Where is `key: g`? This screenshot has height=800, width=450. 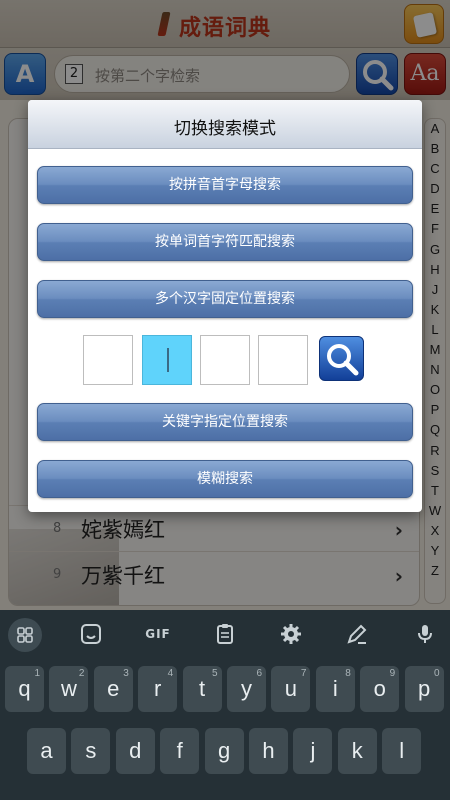 key: g is located at coordinates (224, 751).